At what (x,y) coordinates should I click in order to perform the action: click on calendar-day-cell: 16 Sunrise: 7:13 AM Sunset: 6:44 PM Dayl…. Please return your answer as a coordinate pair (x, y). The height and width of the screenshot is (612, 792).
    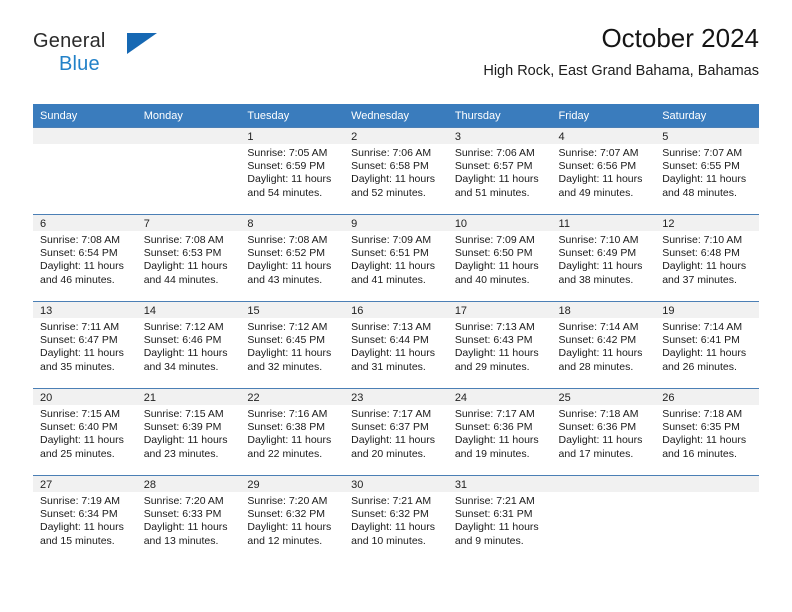
    Looking at the image, I should click on (396, 344).